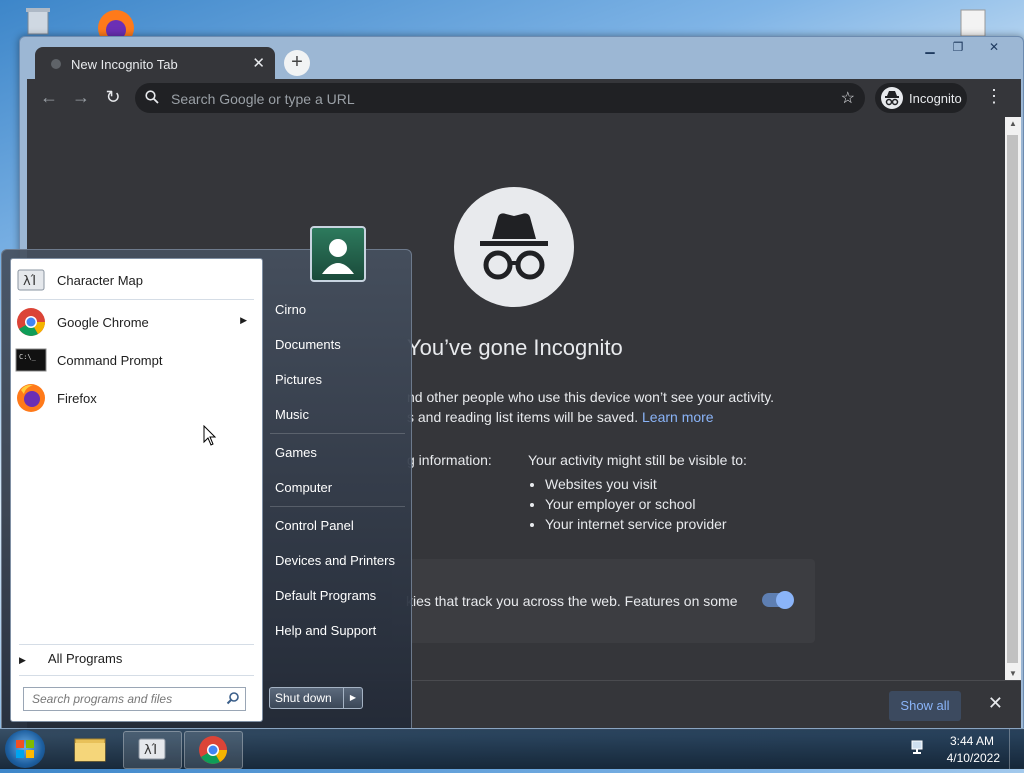 Image resolution: width=1024 pixels, height=773 pixels. Describe the element at coordinates (972, 741) in the screenshot. I see `clock-time: 3:44 AM` at that location.